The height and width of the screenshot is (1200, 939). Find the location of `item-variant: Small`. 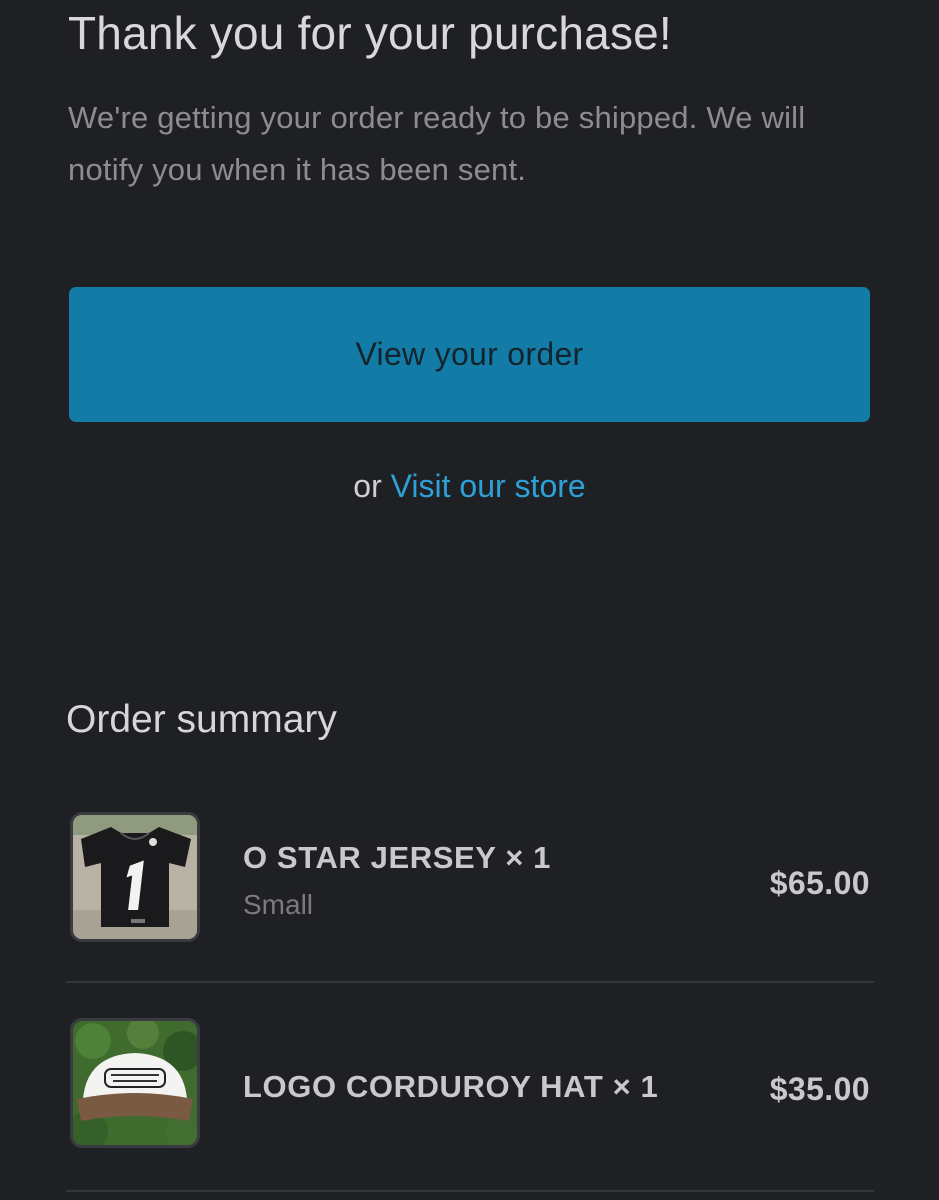

item-variant: Small is located at coordinates (278, 904).